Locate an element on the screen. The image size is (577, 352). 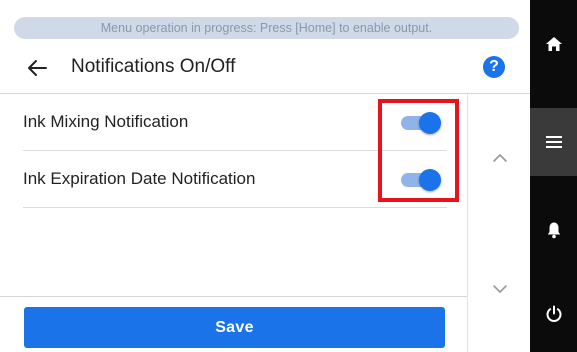
header: Notifications On/Off ? is located at coordinates (265, 69).